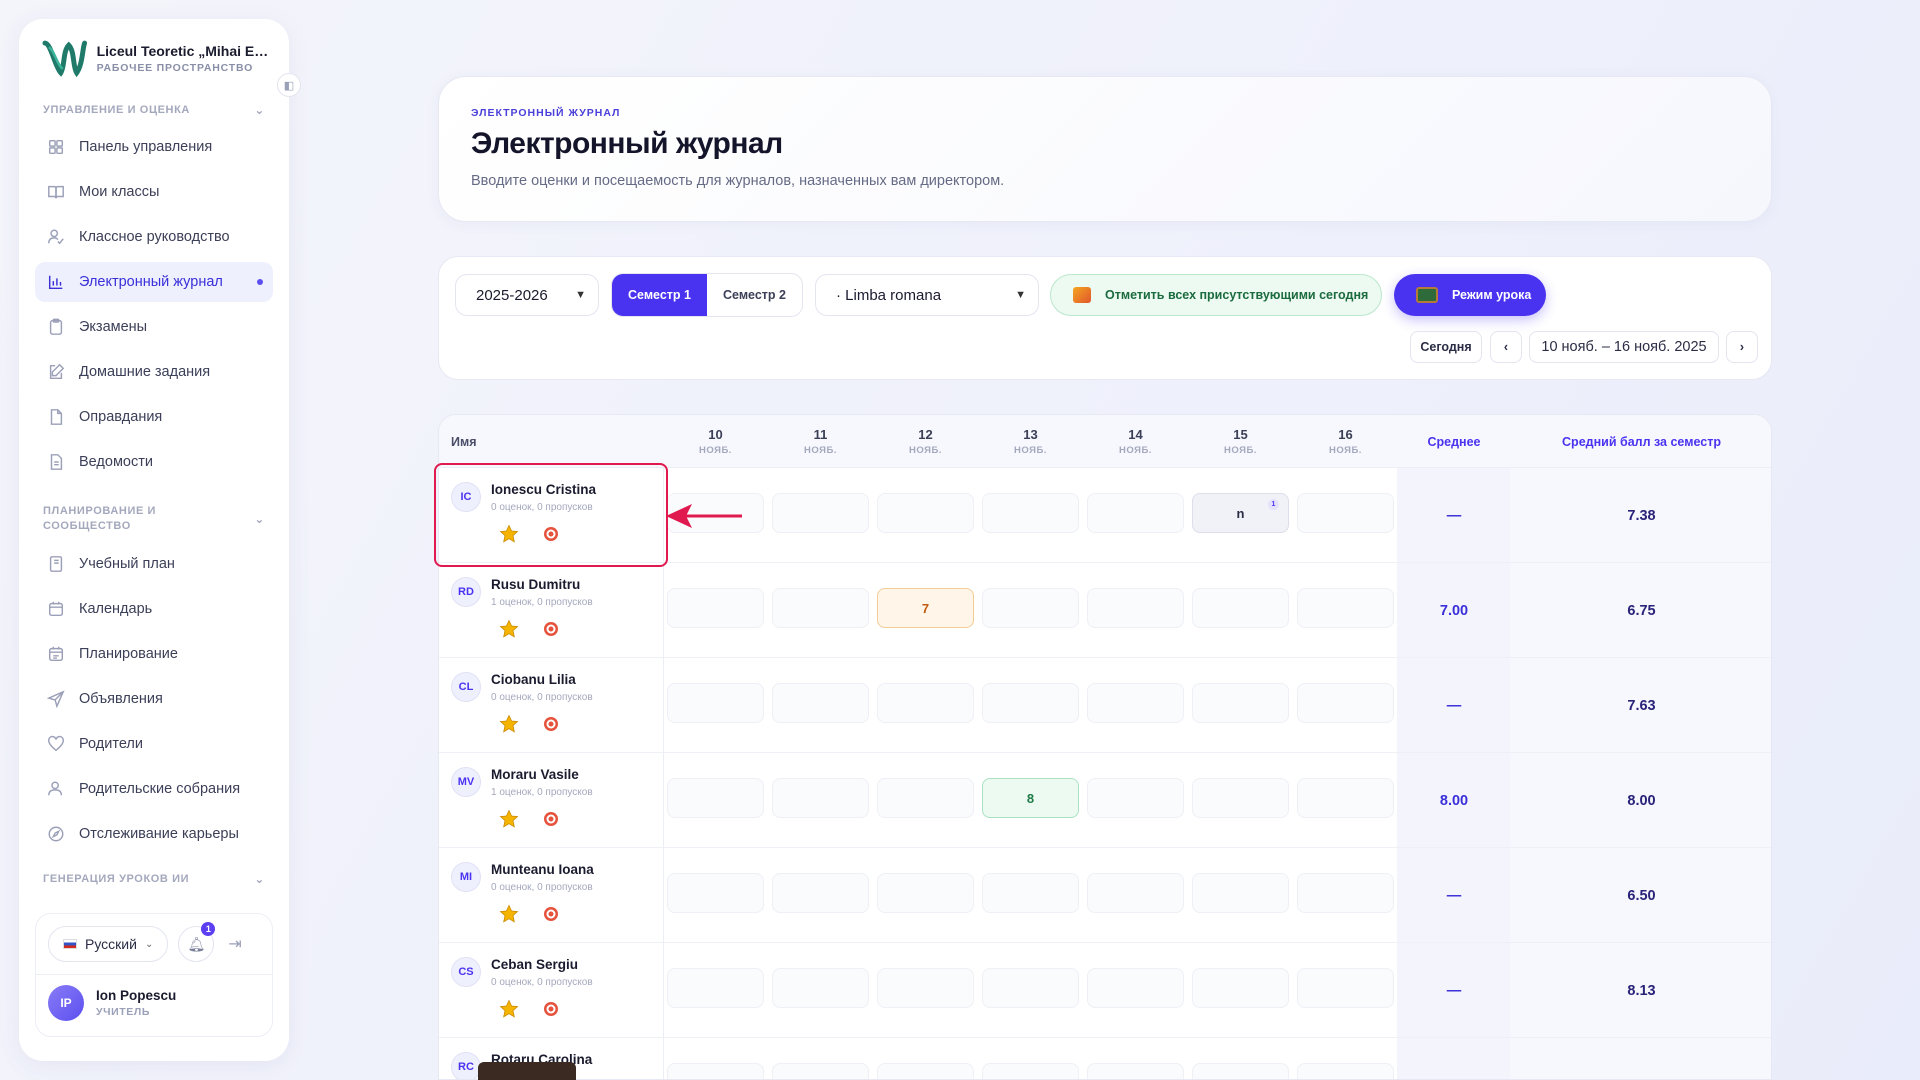 This screenshot has width=1920, height=1080. Describe the element at coordinates (154, 417) in the screenshot. I see `sidebar-item-file: Оправдания` at that location.